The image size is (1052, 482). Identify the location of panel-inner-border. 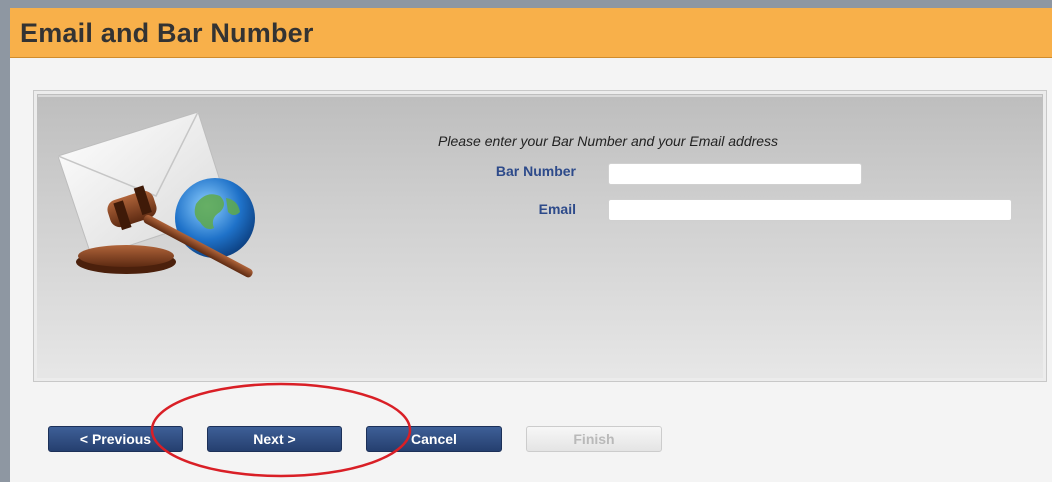
(540, 96).